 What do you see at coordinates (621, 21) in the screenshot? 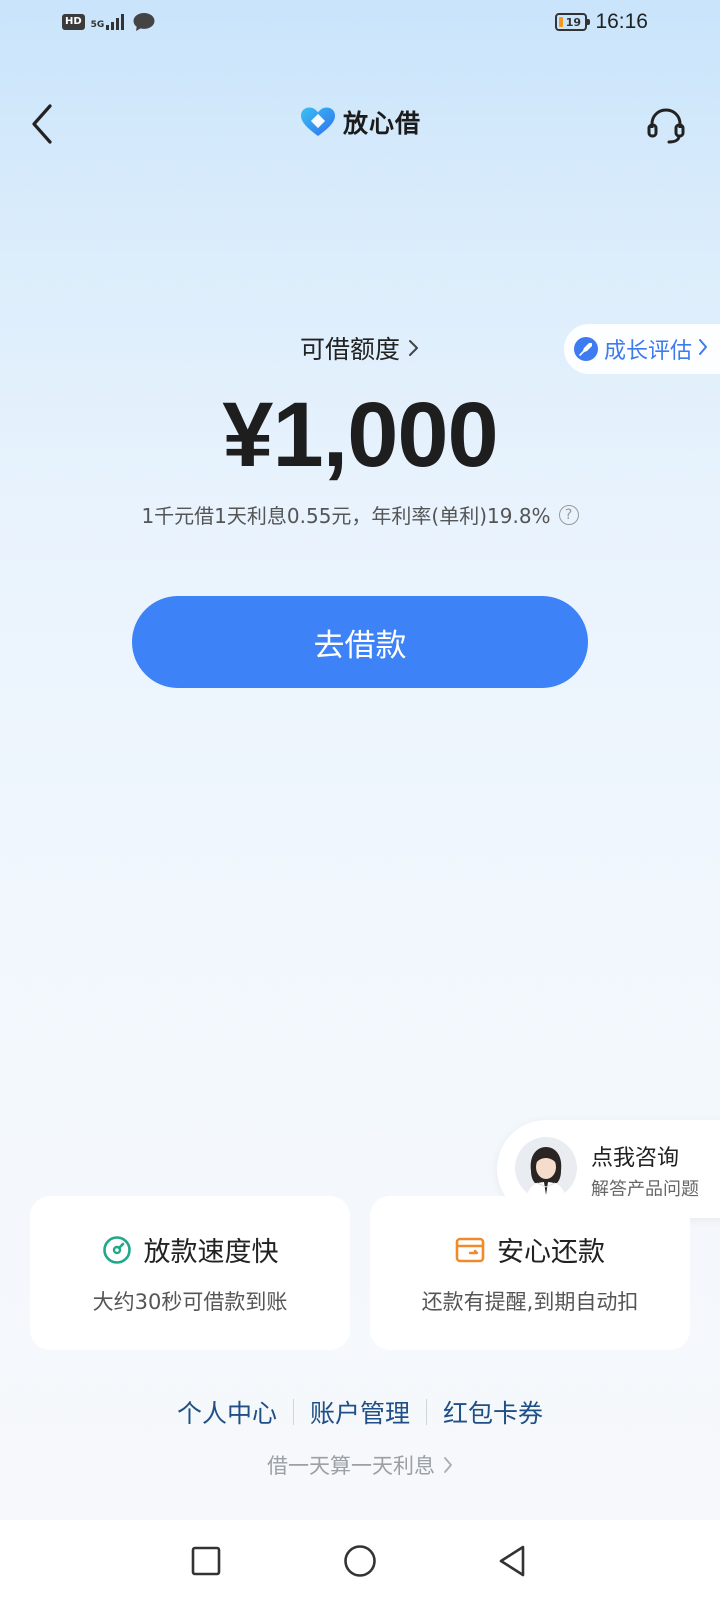
I see `clock: 16:16` at bounding box center [621, 21].